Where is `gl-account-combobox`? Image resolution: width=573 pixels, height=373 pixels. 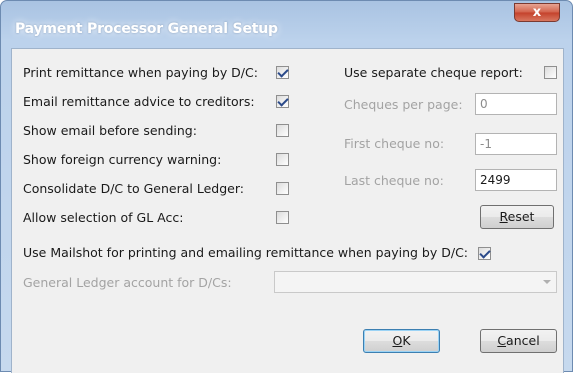
gl-account-combobox is located at coordinates (415, 282).